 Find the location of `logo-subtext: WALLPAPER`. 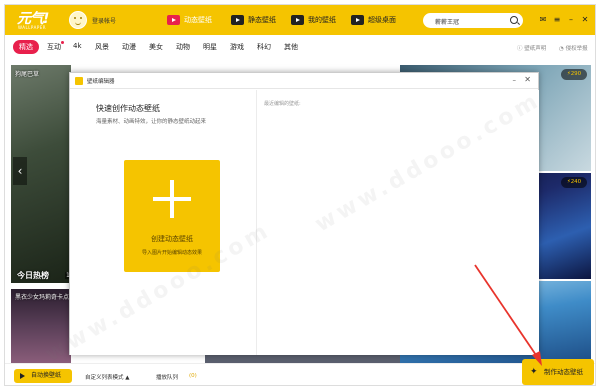

logo-subtext: WALLPAPER is located at coordinates (32, 27).